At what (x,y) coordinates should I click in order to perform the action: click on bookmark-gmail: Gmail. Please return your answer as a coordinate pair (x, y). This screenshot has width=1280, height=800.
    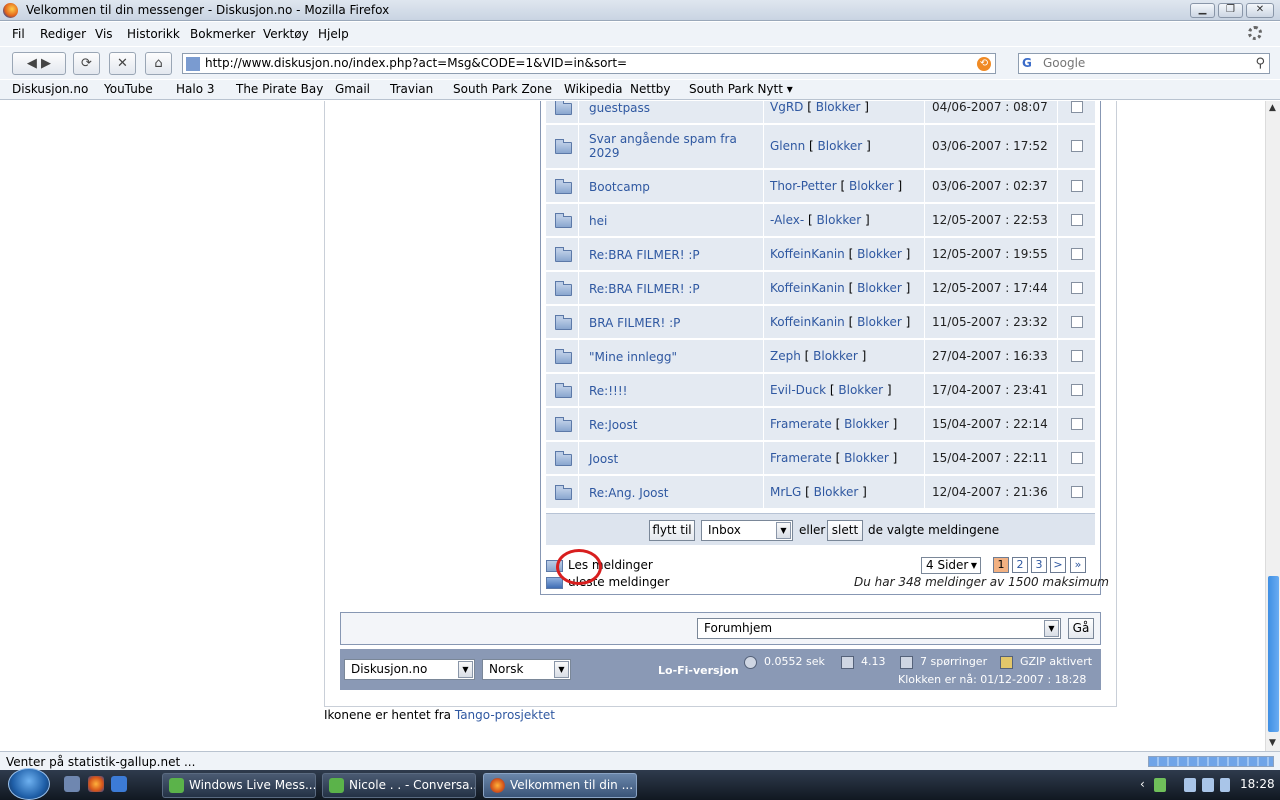
    Looking at the image, I should click on (352, 89).